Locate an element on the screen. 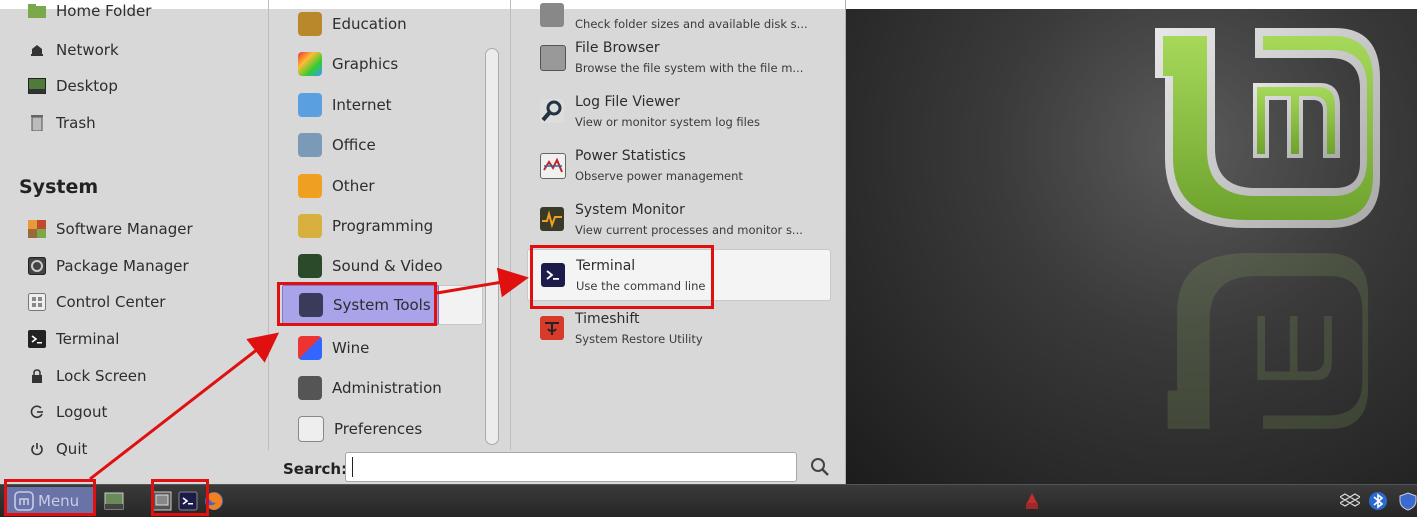  category-administration: Administration is located at coordinates (382, 388).